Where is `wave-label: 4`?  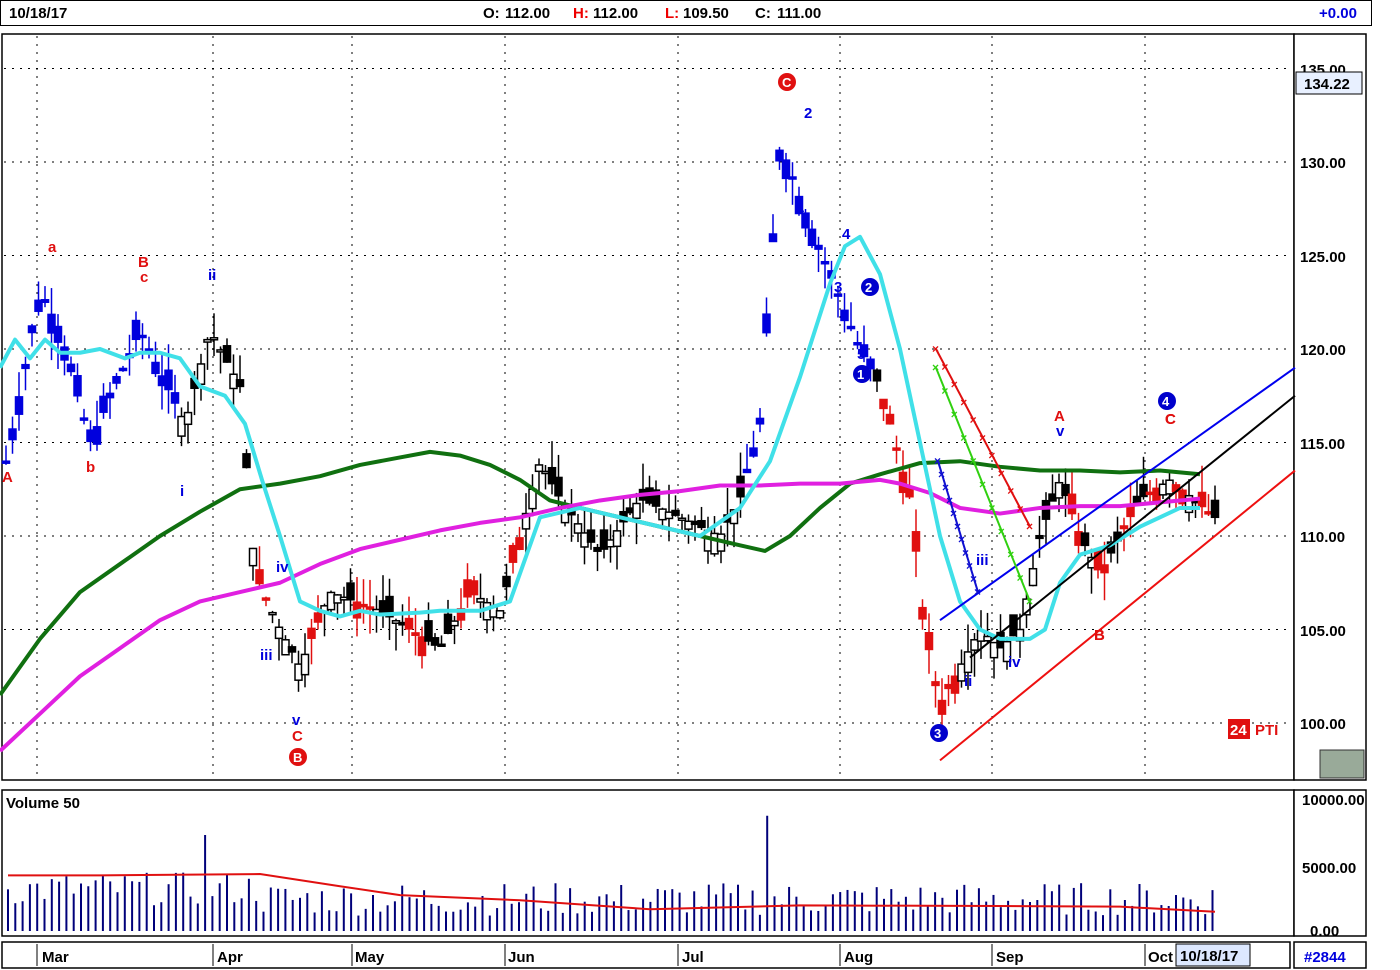
wave-label: 4 is located at coordinates (846, 234).